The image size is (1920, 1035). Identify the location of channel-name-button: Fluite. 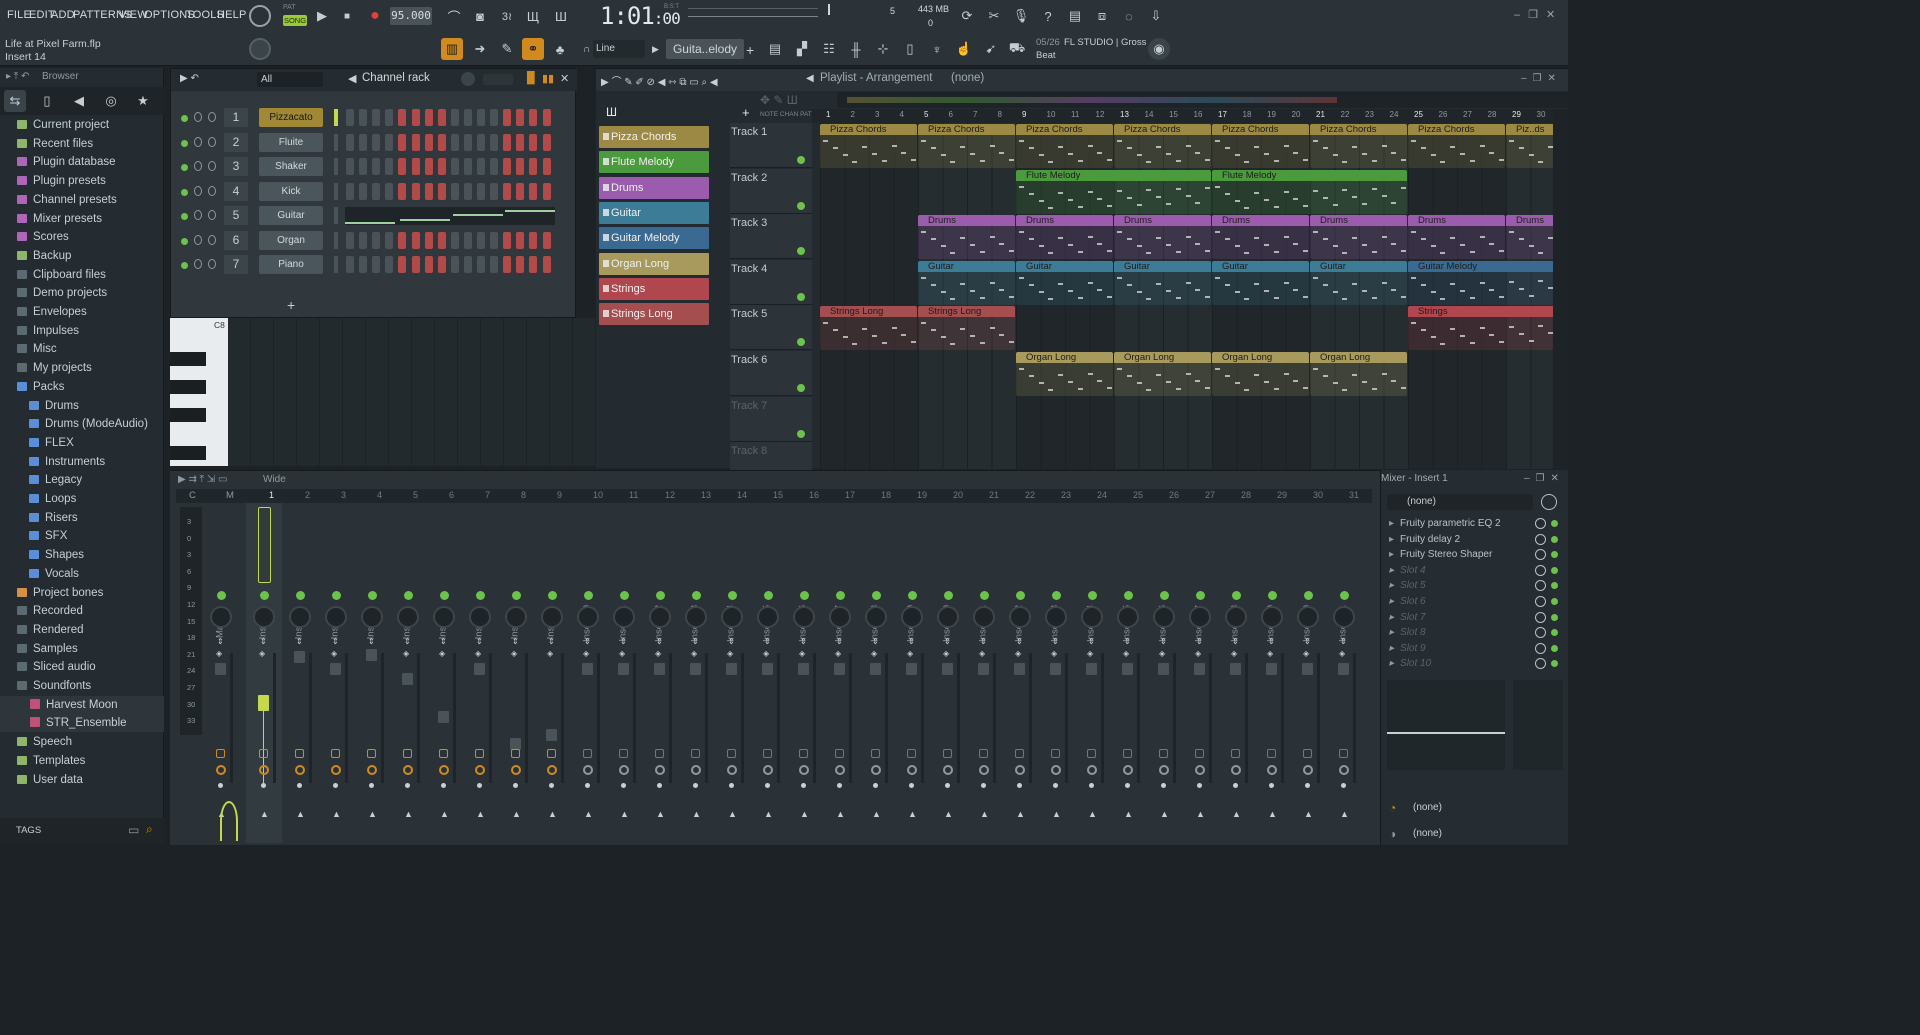
(291, 142).